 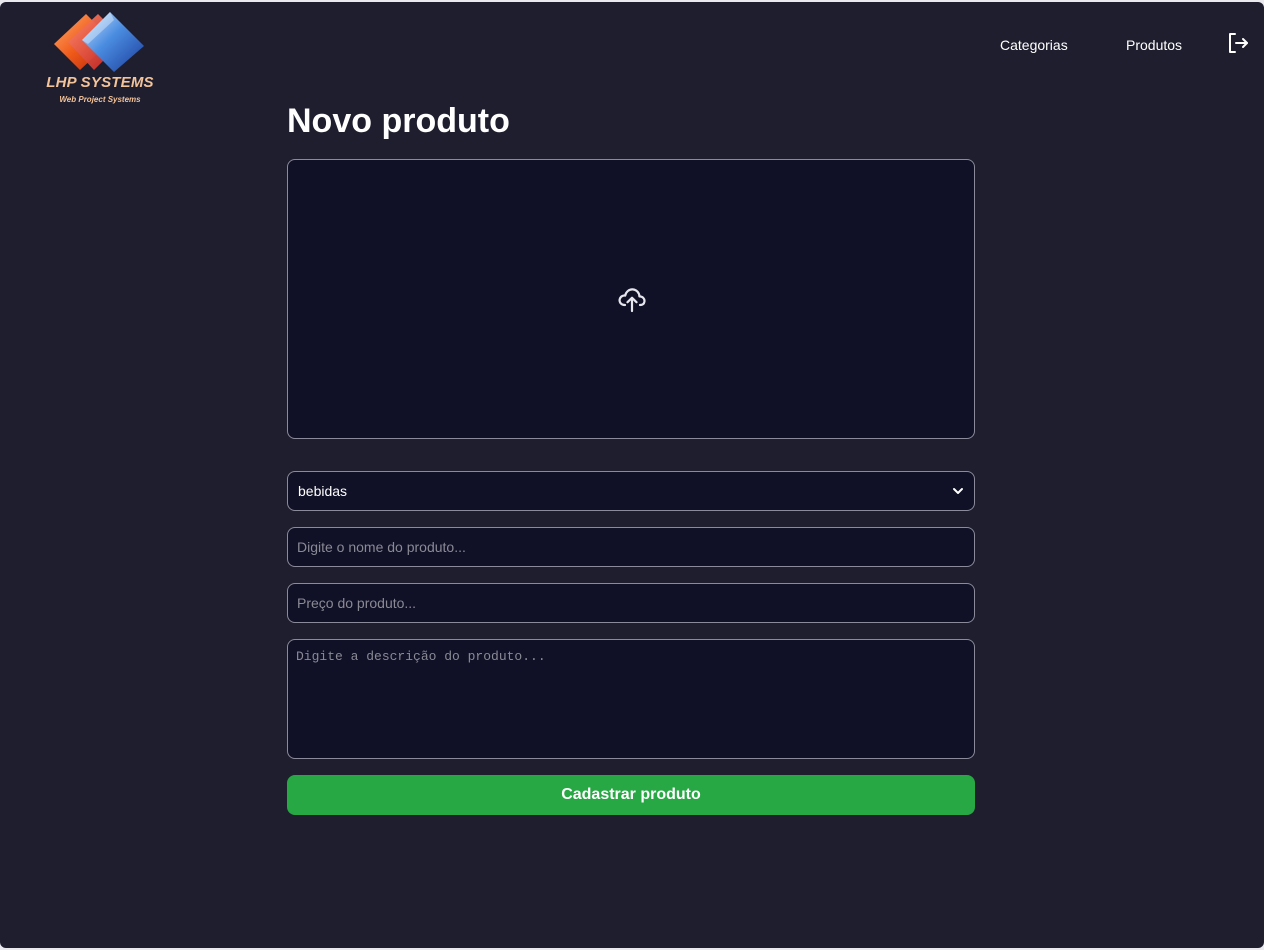 I want to click on nav-link-categorias: Categorias, so click(x=1034, y=45).